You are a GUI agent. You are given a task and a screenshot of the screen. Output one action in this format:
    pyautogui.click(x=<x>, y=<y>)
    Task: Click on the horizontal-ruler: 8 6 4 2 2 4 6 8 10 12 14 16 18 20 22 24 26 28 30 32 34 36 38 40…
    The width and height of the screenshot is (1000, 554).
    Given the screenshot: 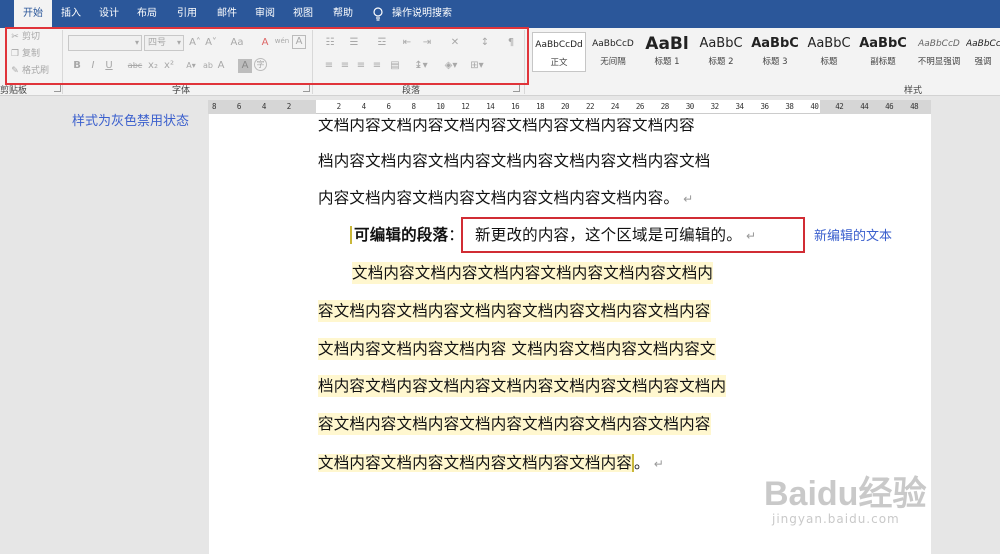 What is the action you would take?
    pyautogui.click(x=569, y=107)
    